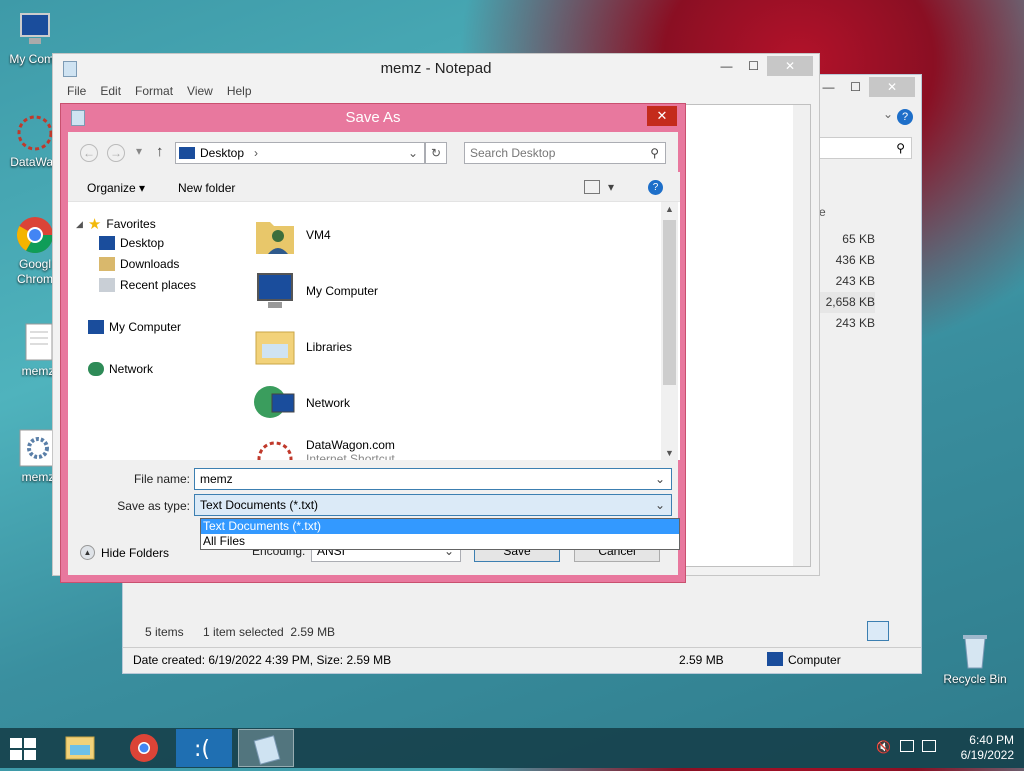 This screenshot has width=1024, height=771. I want to click on status-selected: 1 item selected 2.59 MB, so click(269, 632).